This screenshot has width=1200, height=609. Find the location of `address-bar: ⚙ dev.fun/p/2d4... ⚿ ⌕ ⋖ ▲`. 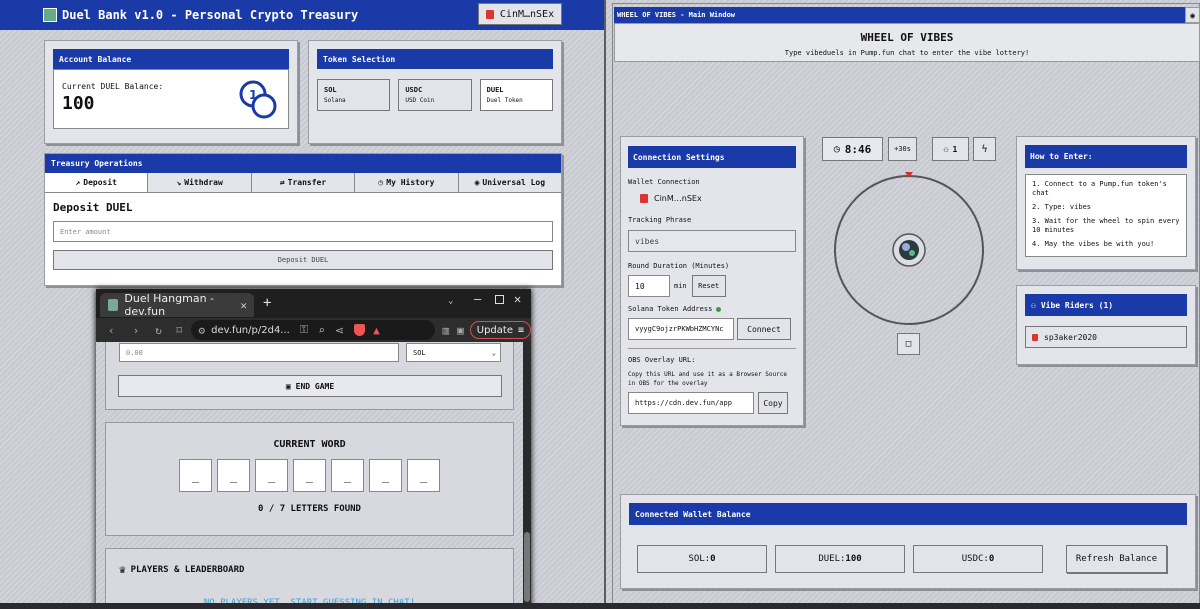

address-bar: ⚙ dev.fun/p/2d4... ⚿ ⌕ ⋖ ▲ is located at coordinates (312, 330).